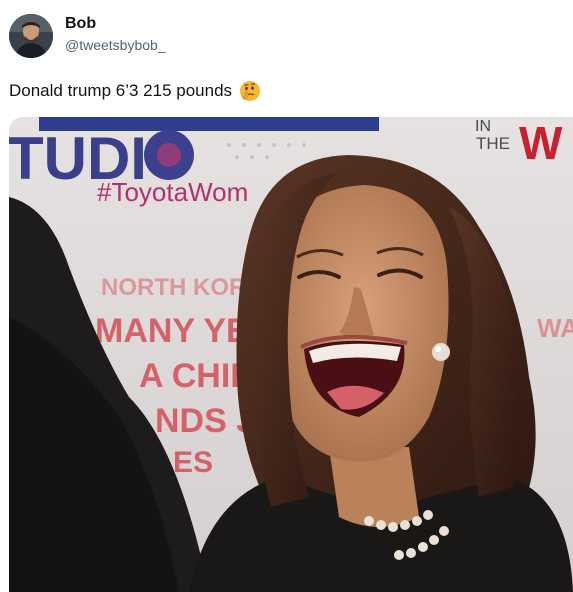 The height and width of the screenshot is (592, 573). What do you see at coordinates (115, 45) in the screenshot?
I see `author-handle: @tweetsbybob_` at bounding box center [115, 45].